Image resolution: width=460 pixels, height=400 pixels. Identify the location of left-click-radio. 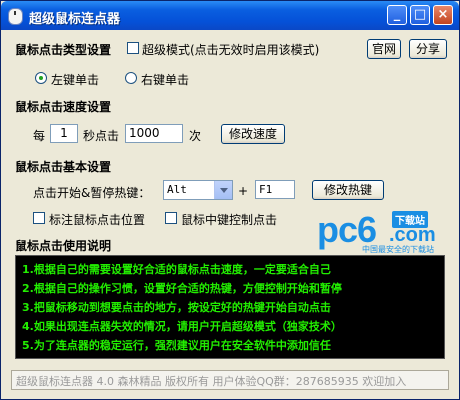
(41, 78).